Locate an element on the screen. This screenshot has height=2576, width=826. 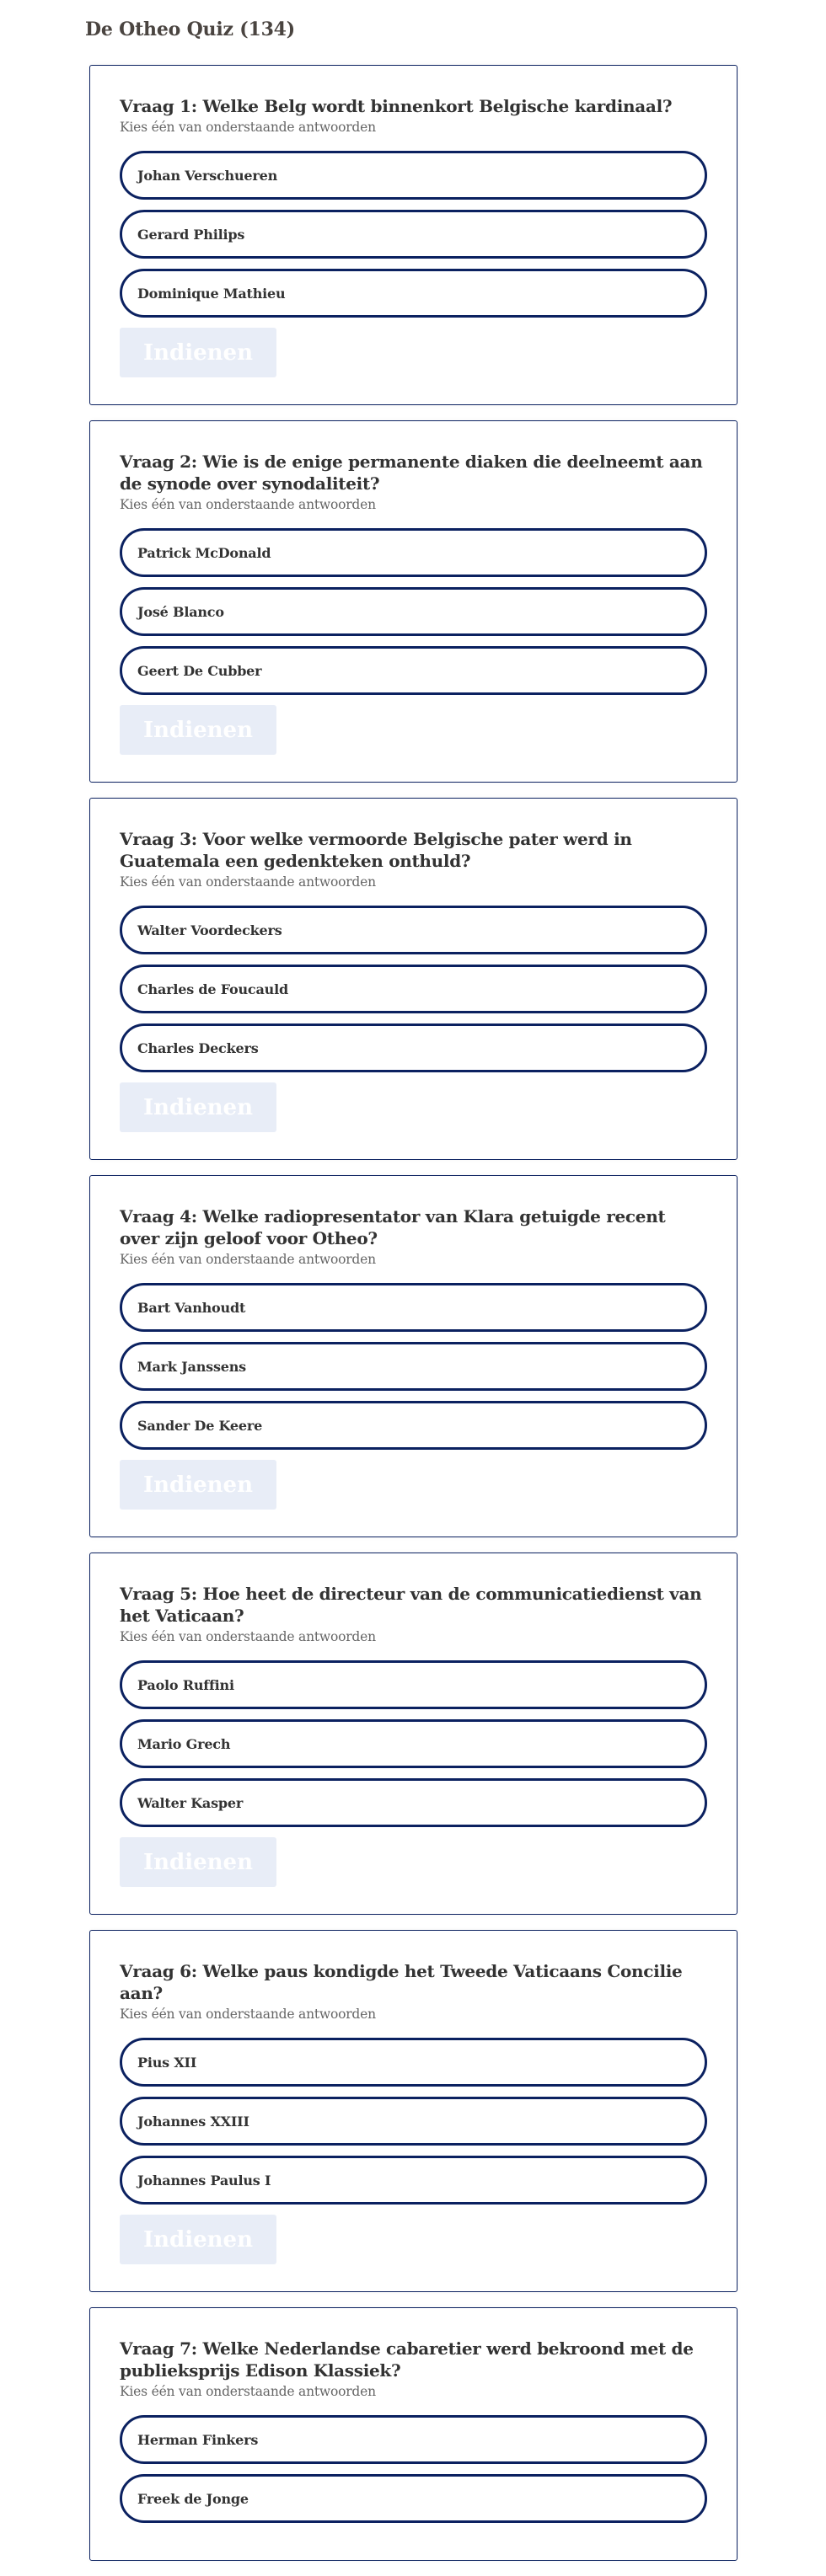
answer-option: Johannes XXIII is located at coordinates (413, 2121).